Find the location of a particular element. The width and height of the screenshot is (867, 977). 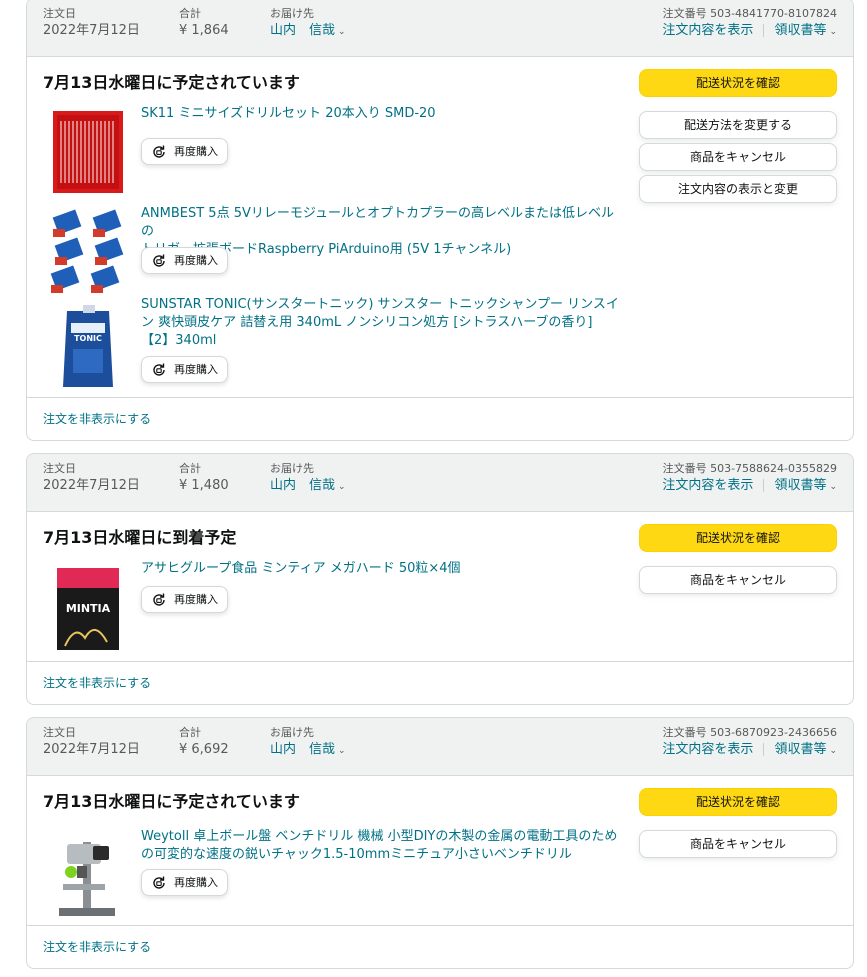

bench-drill-image is located at coordinates (88, 877).